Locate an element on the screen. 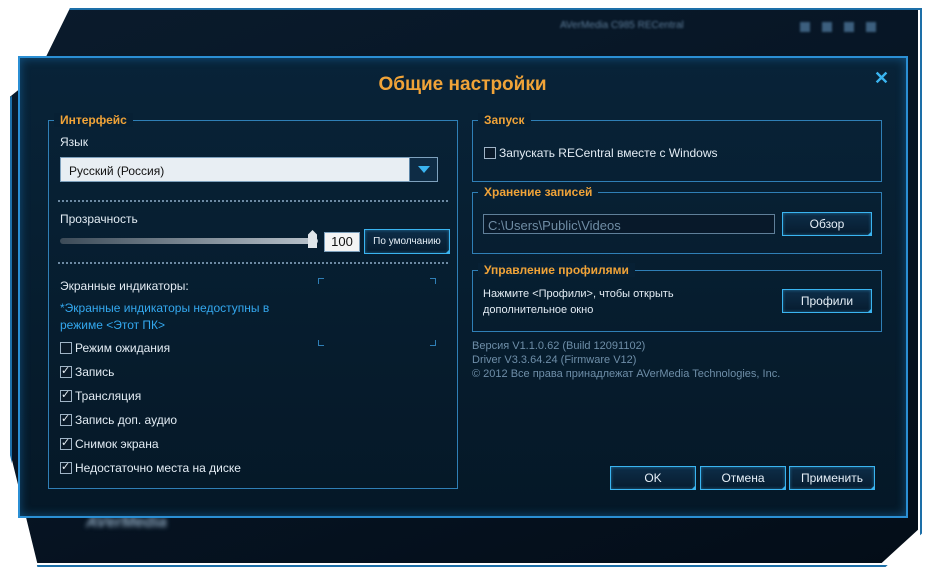 This screenshot has height=570, width=925. startup-legend: Запуск is located at coordinates (504, 120).